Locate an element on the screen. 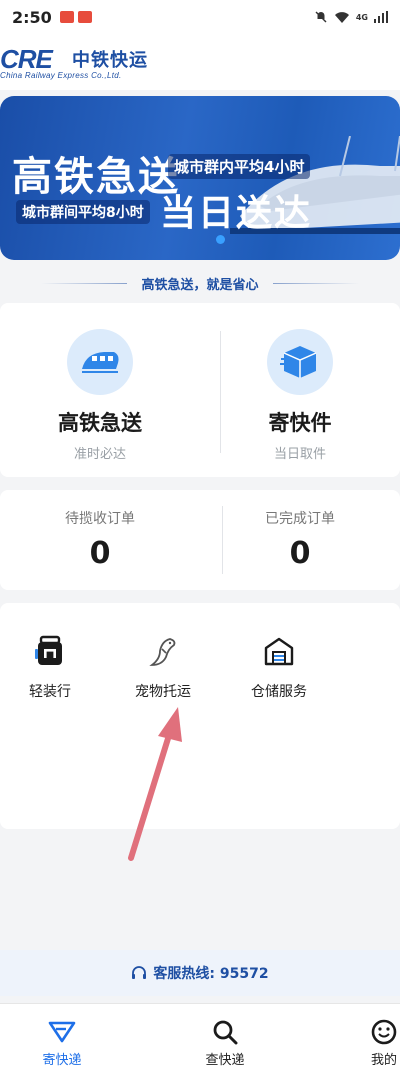 This screenshot has height=1067, width=400. order-label: 待揽收订单 is located at coordinates (100, 519).